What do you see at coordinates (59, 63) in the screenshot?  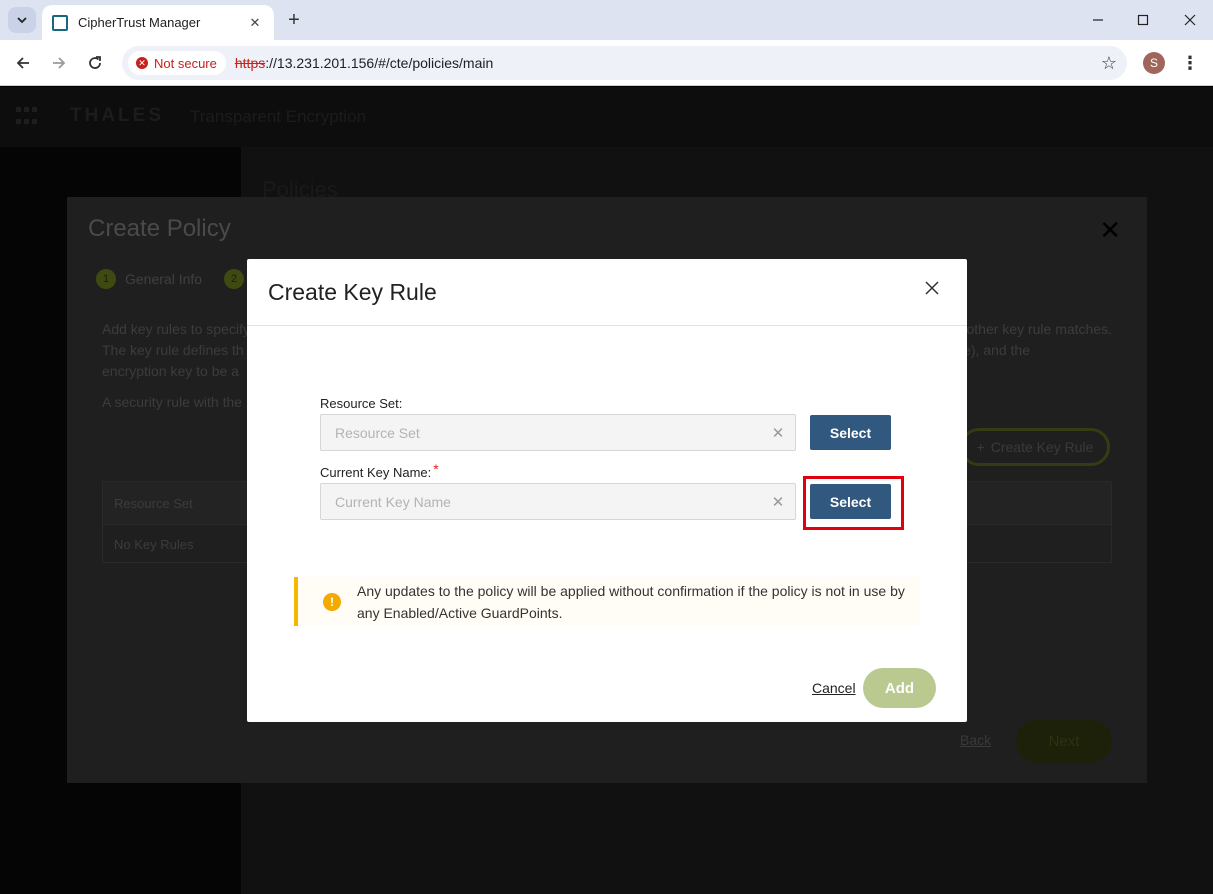 I see `forward-arrow-icon` at bounding box center [59, 63].